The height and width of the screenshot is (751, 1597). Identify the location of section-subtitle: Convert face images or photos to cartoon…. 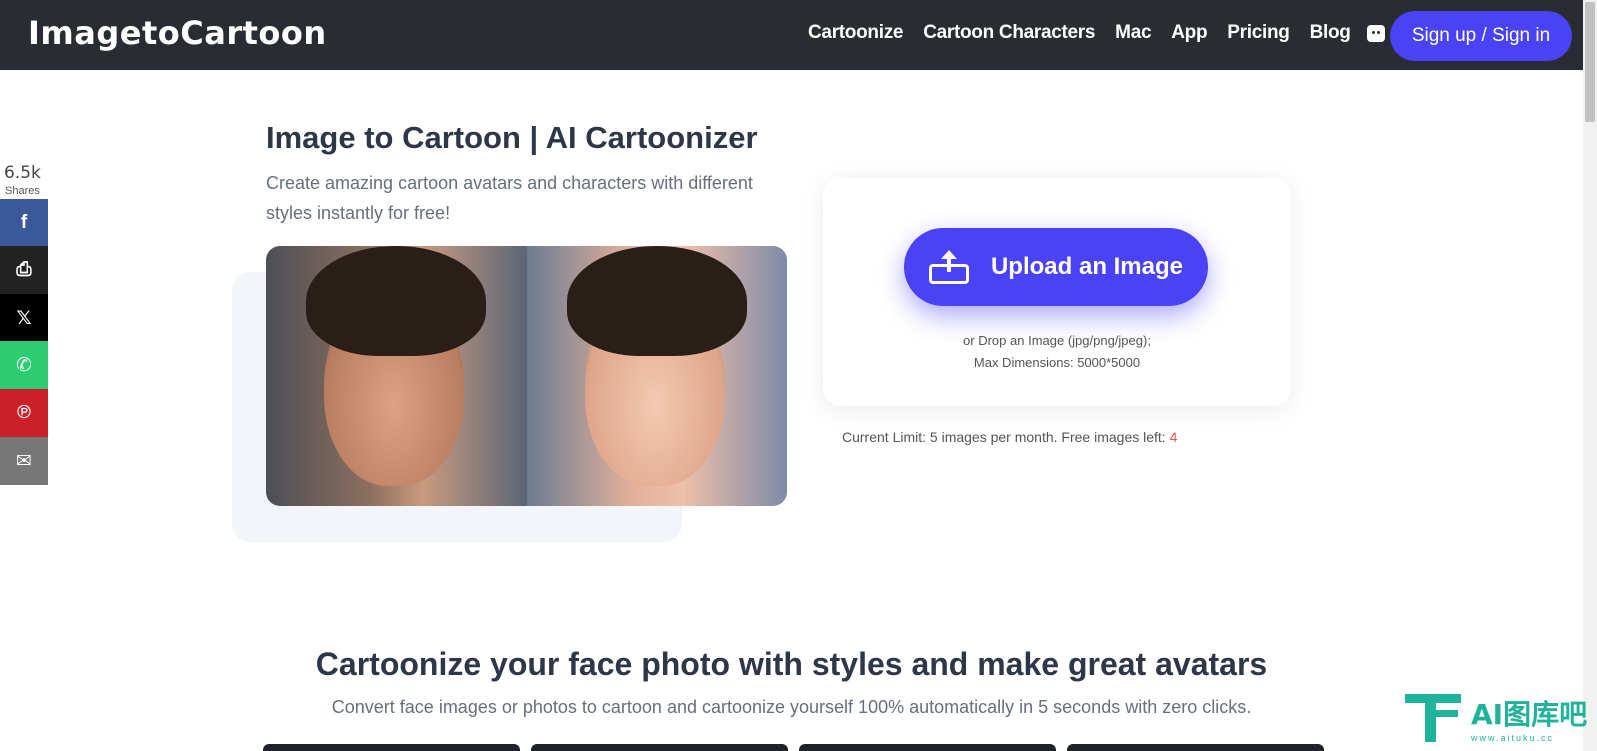
(791, 707).